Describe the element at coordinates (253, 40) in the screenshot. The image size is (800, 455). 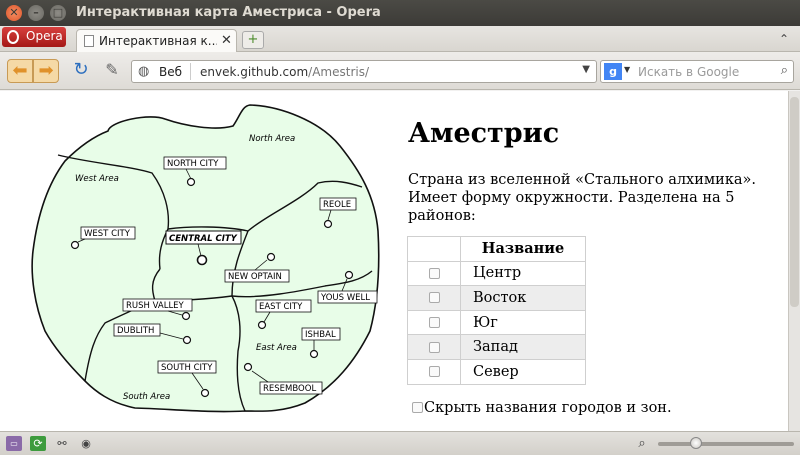
I see `new-tab-button: +` at that location.